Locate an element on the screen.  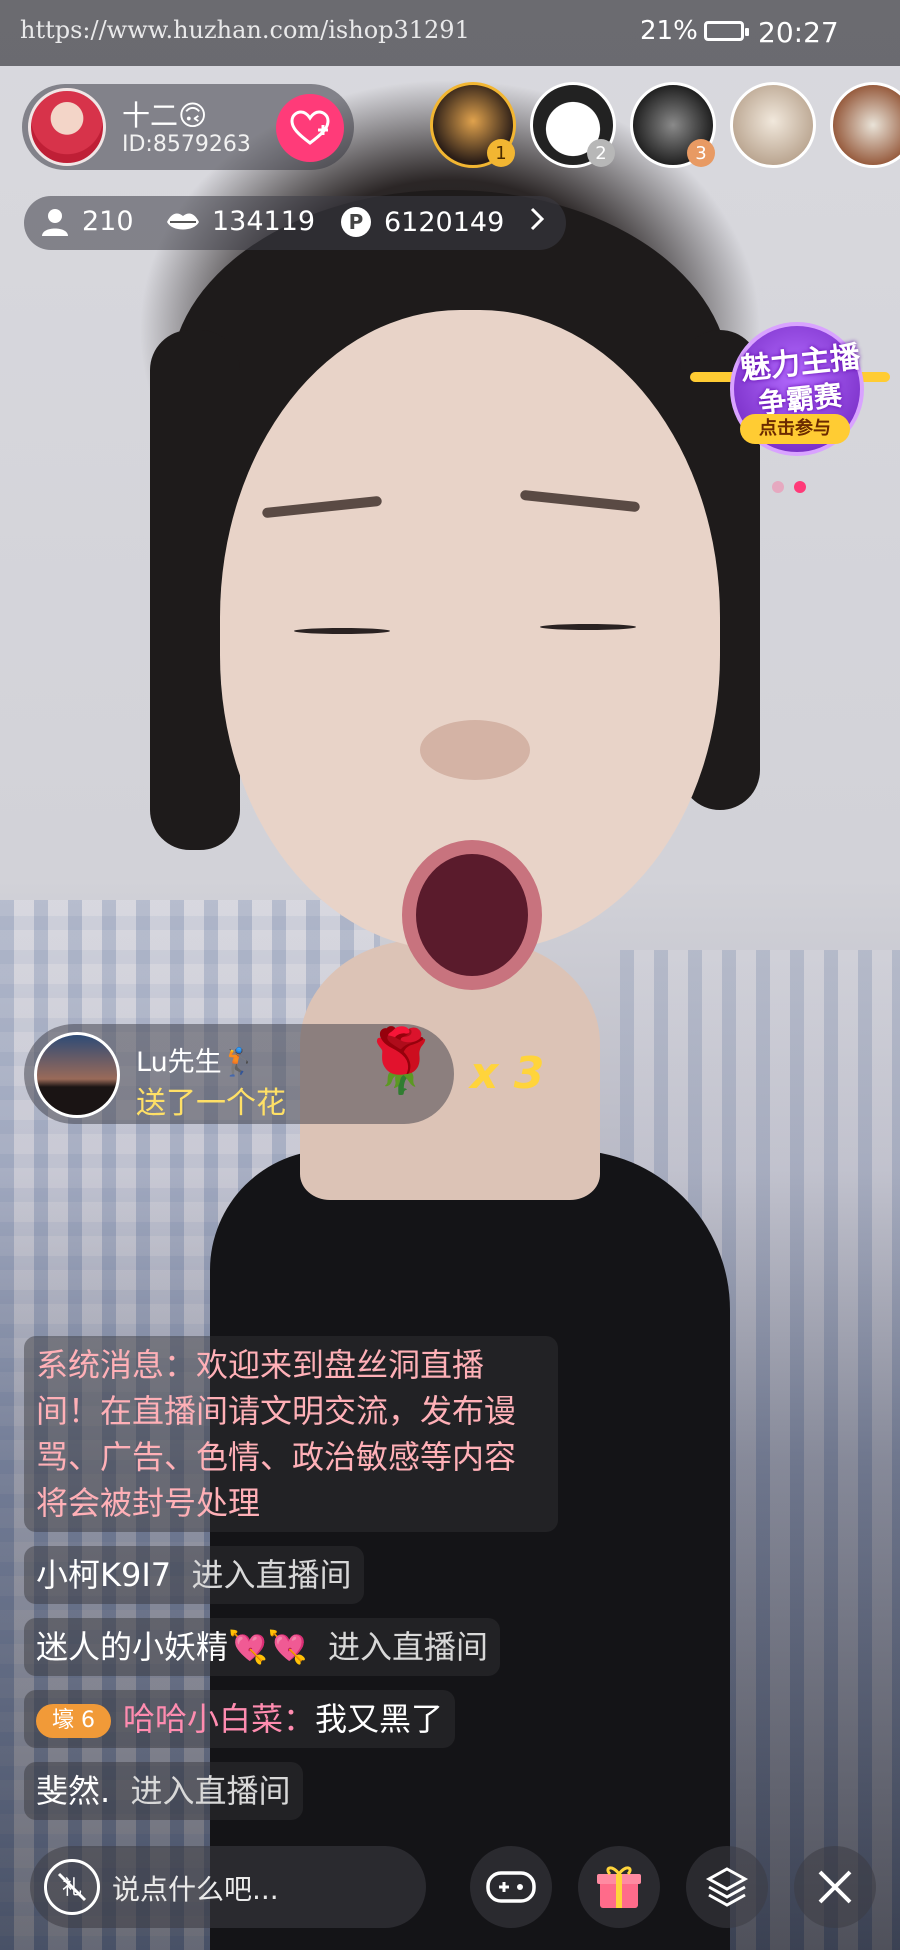
chat-message: 小柯K9I7 进入直播间 is located at coordinates (194, 1575).